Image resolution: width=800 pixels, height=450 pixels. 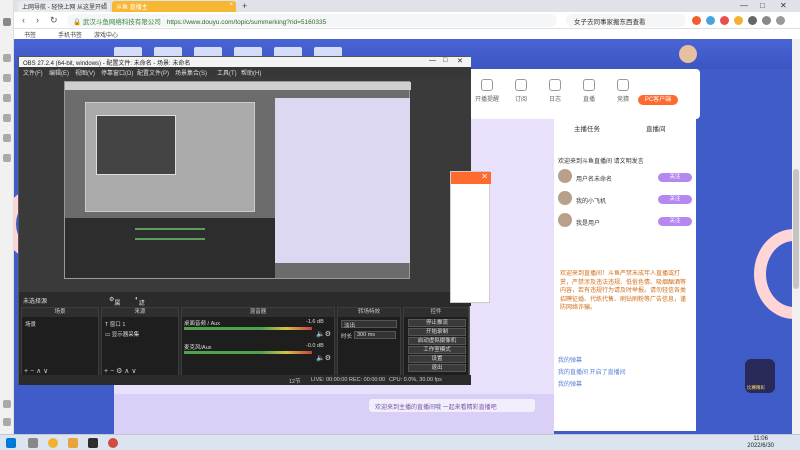 I want to click on tab-douyu: 斗鱼 直播主 ×, so click(x=174, y=6).